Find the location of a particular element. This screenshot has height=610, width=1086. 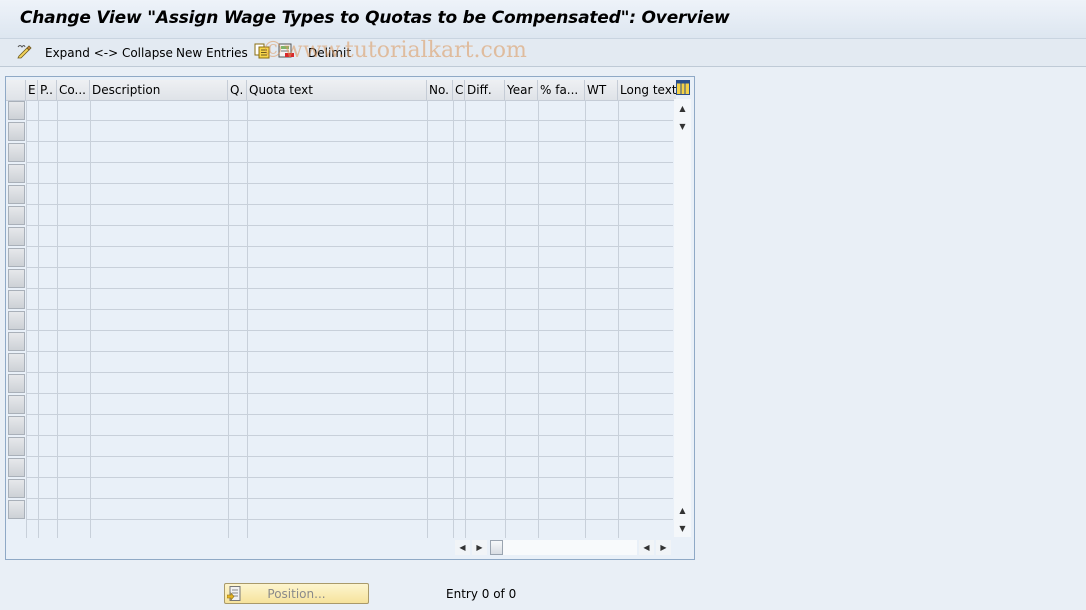

column-settings-icon is located at coordinates (683, 87).